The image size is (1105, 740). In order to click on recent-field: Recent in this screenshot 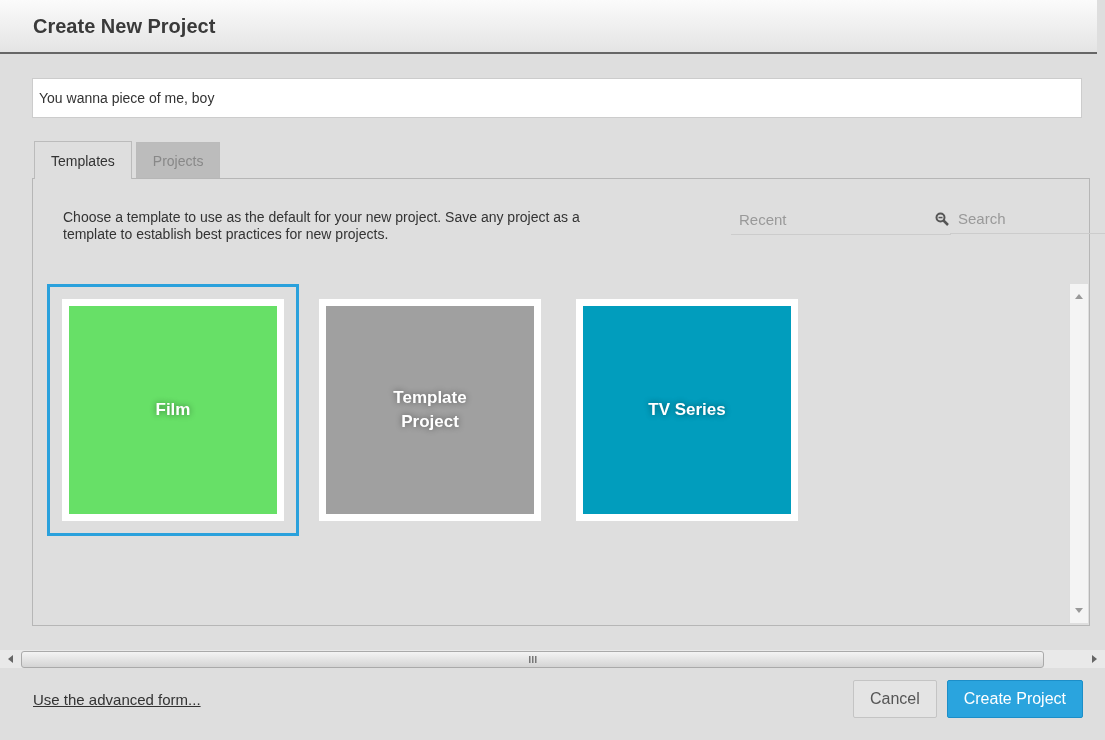, I will do `click(841, 220)`.